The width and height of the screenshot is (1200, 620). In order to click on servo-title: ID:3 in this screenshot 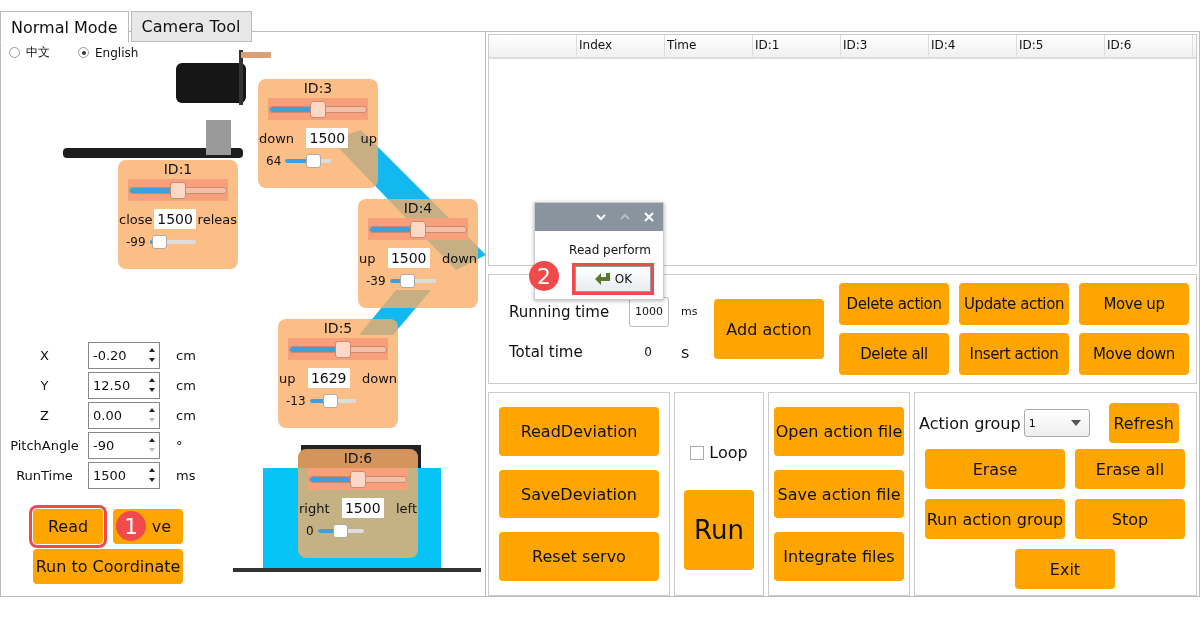, I will do `click(318, 89)`.